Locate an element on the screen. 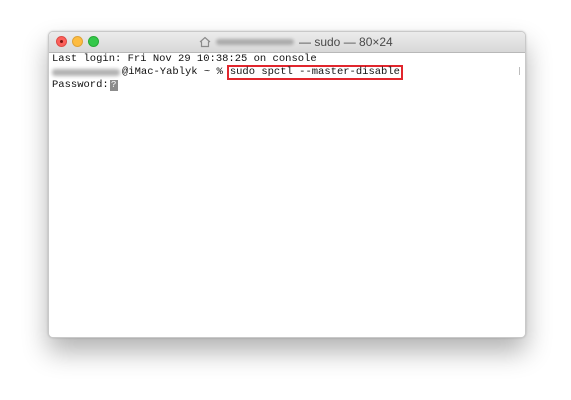 The image size is (571, 400). window-title-text: — sudo — 80×24 is located at coordinates (346, 42).